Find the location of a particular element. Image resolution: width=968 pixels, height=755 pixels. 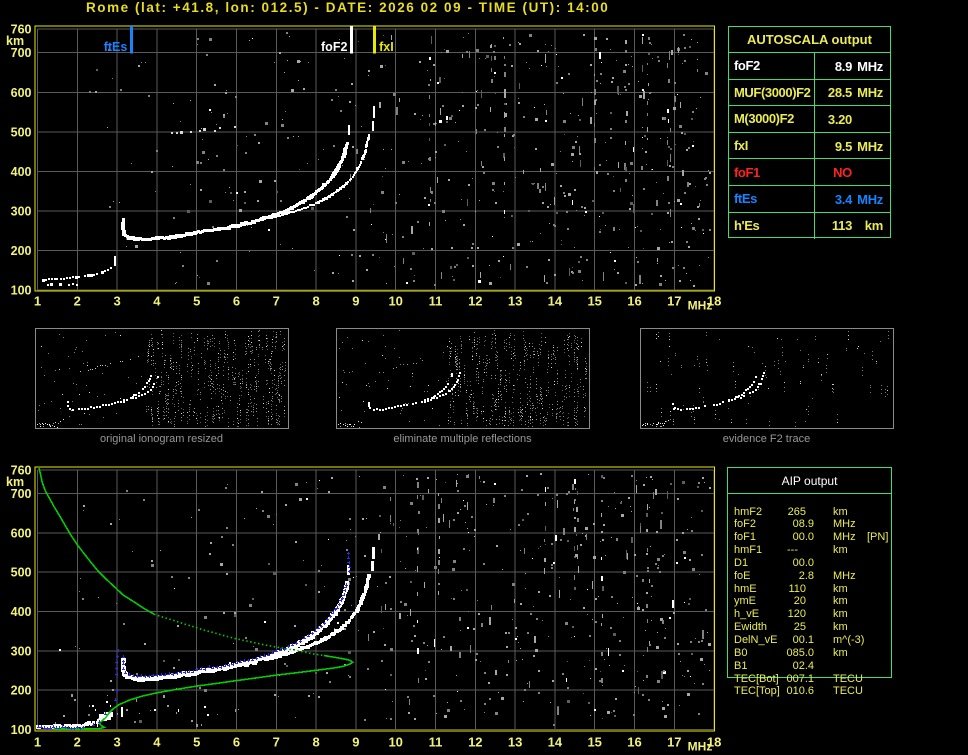

aip-param-extra: [PN] is located at coordinates (878, 537).